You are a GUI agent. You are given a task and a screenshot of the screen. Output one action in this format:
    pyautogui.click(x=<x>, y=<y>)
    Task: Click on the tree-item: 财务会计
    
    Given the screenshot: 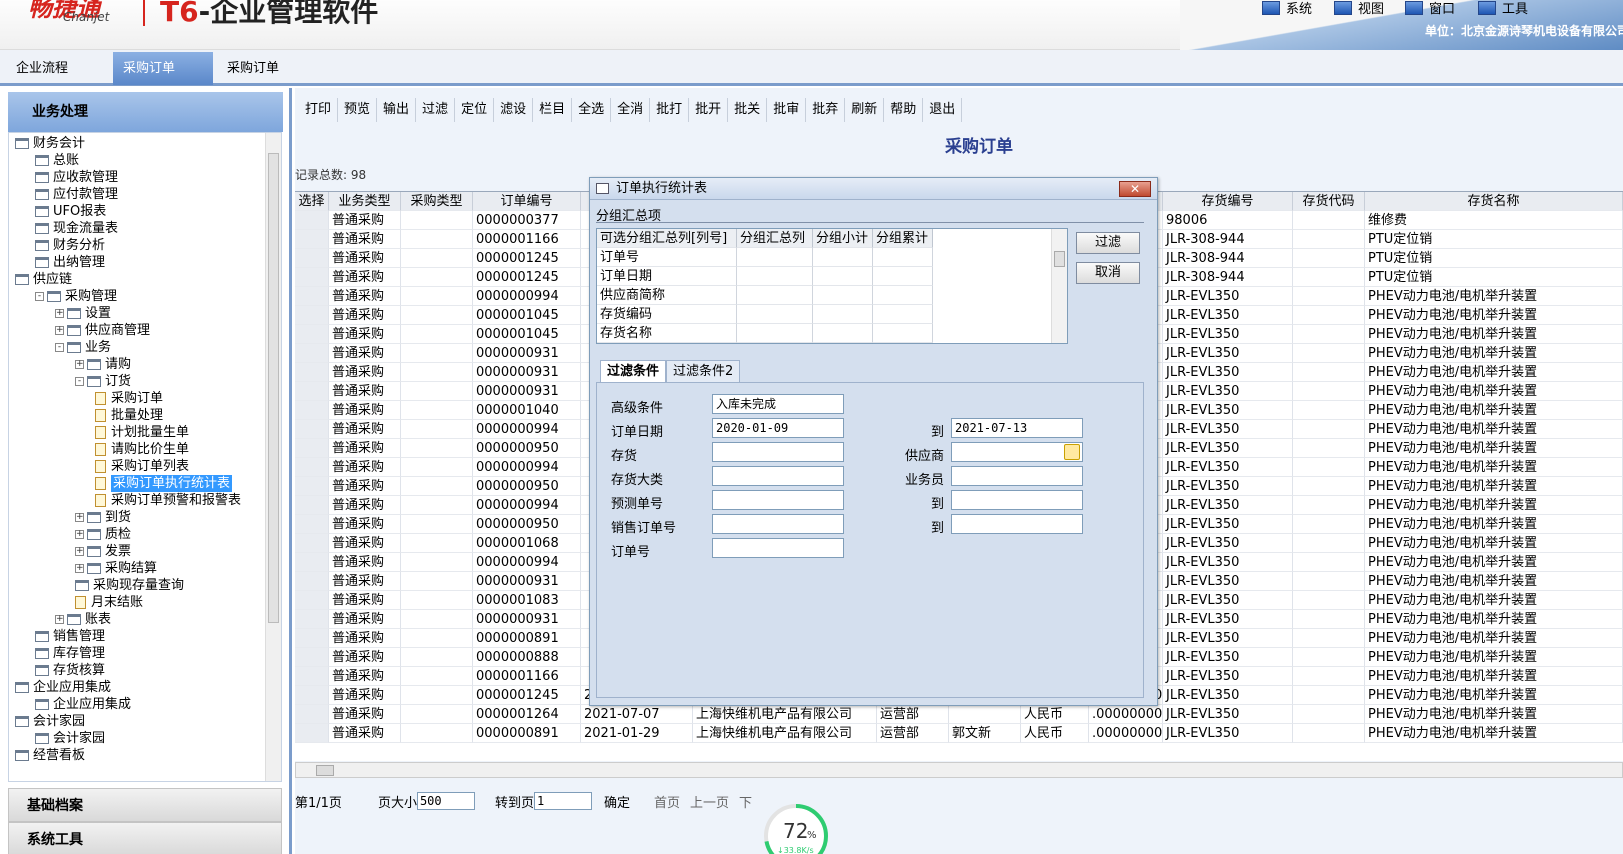 What is the action you would take?
    pyautogui.click(x=50, y=143)
    